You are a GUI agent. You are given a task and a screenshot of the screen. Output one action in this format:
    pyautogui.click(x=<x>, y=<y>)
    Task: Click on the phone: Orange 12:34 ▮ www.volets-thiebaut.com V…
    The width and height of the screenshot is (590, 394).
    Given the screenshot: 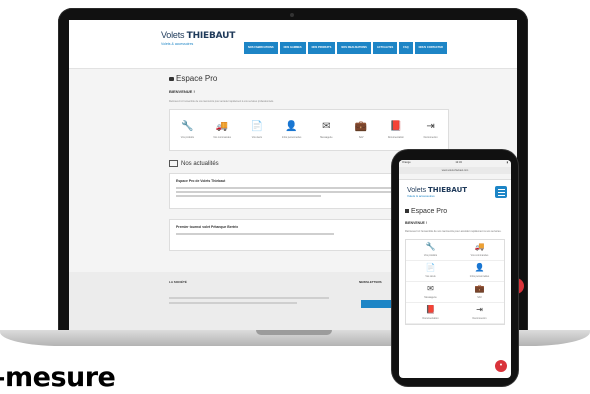 What is the action you would take?
    pyautogui.click(x=455, y=268)
    